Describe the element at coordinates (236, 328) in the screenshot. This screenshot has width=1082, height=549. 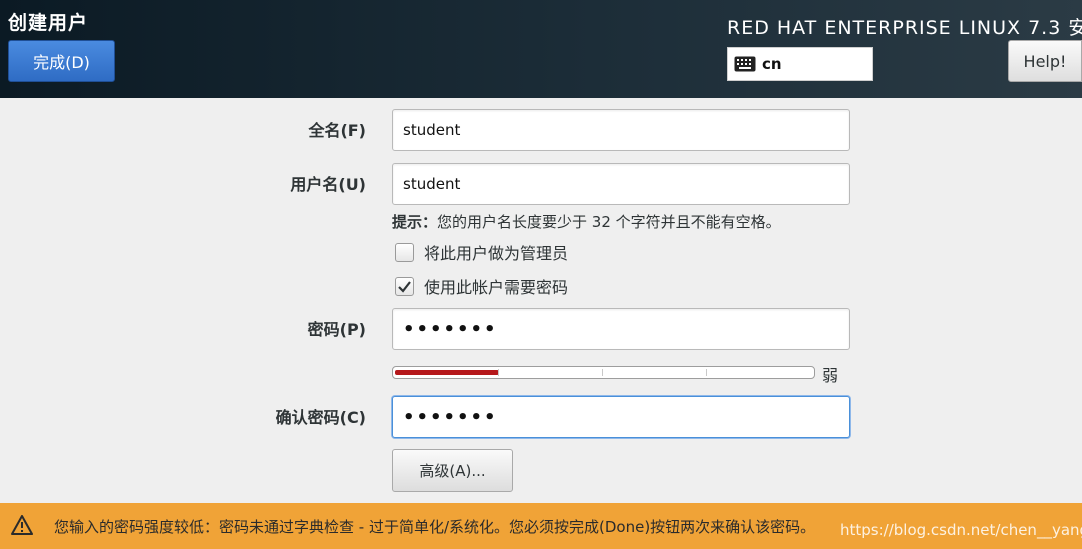
I see `password-label-row: 密码(P)` at that location.